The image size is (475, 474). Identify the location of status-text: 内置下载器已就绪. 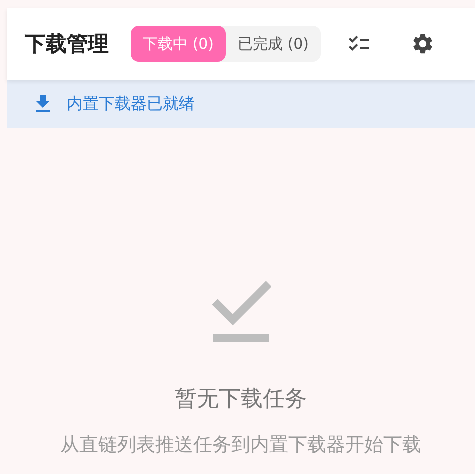
(131, 104).